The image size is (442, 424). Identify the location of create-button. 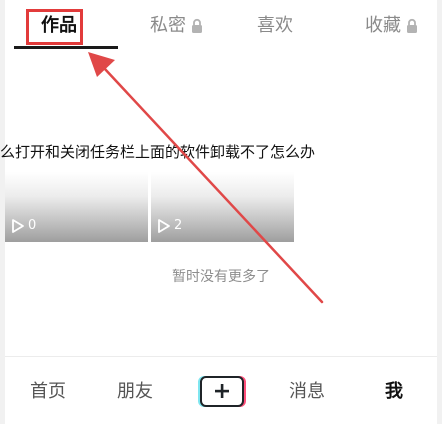
(222, 391).